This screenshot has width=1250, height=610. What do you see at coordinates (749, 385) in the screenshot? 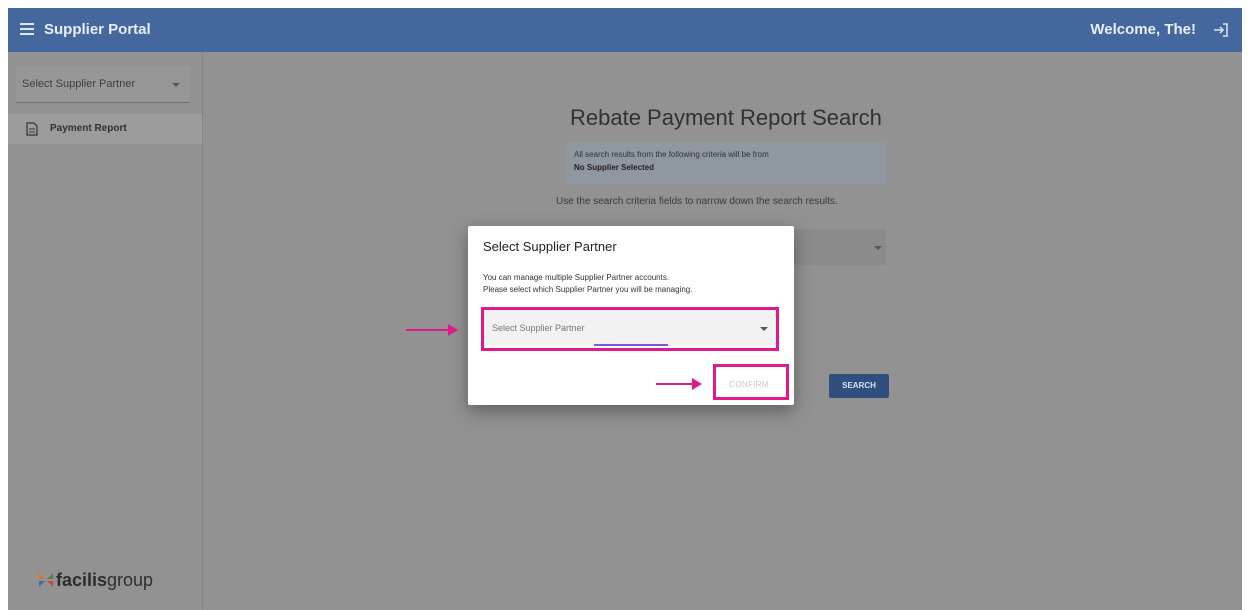
I see `confirm-button: CONFIRM` at bounding box center [749, 385].